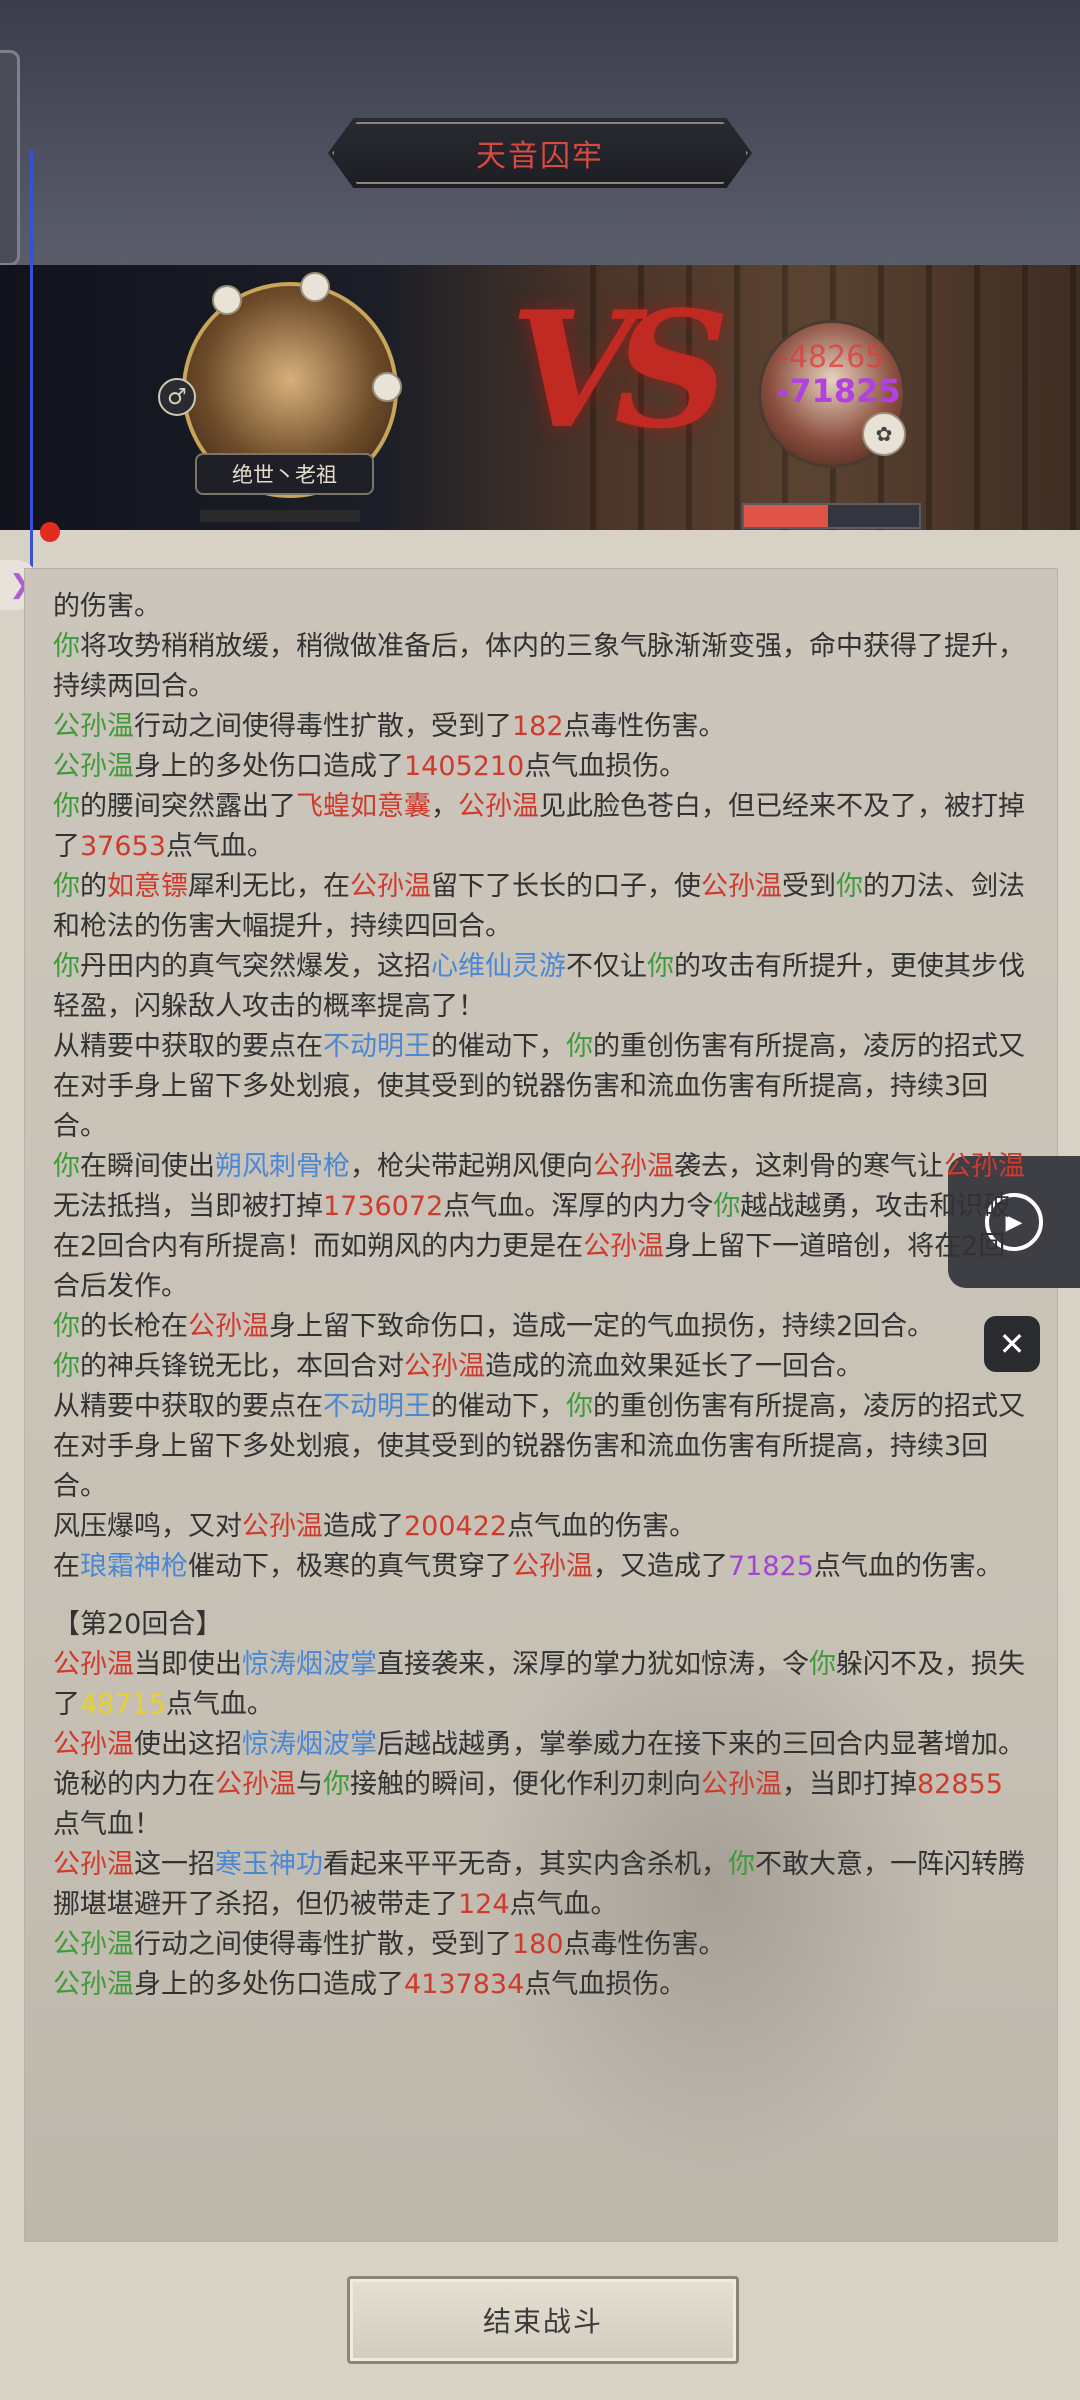  I want to click on round-header: 【第20回合】, so click(138, 1624).